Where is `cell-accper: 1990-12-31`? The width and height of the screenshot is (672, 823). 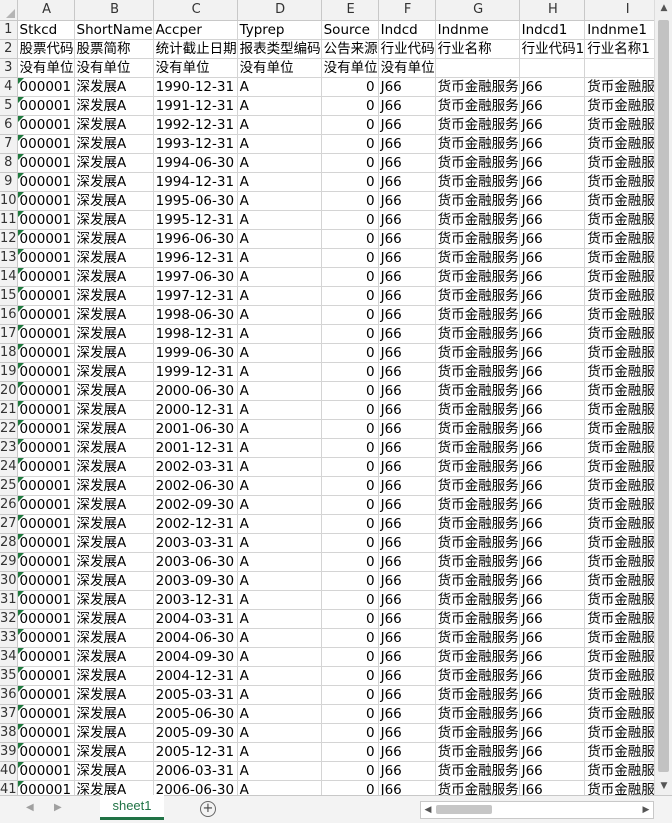 cell-accper: 1990-12-31 is located at coordinates (195, 87).